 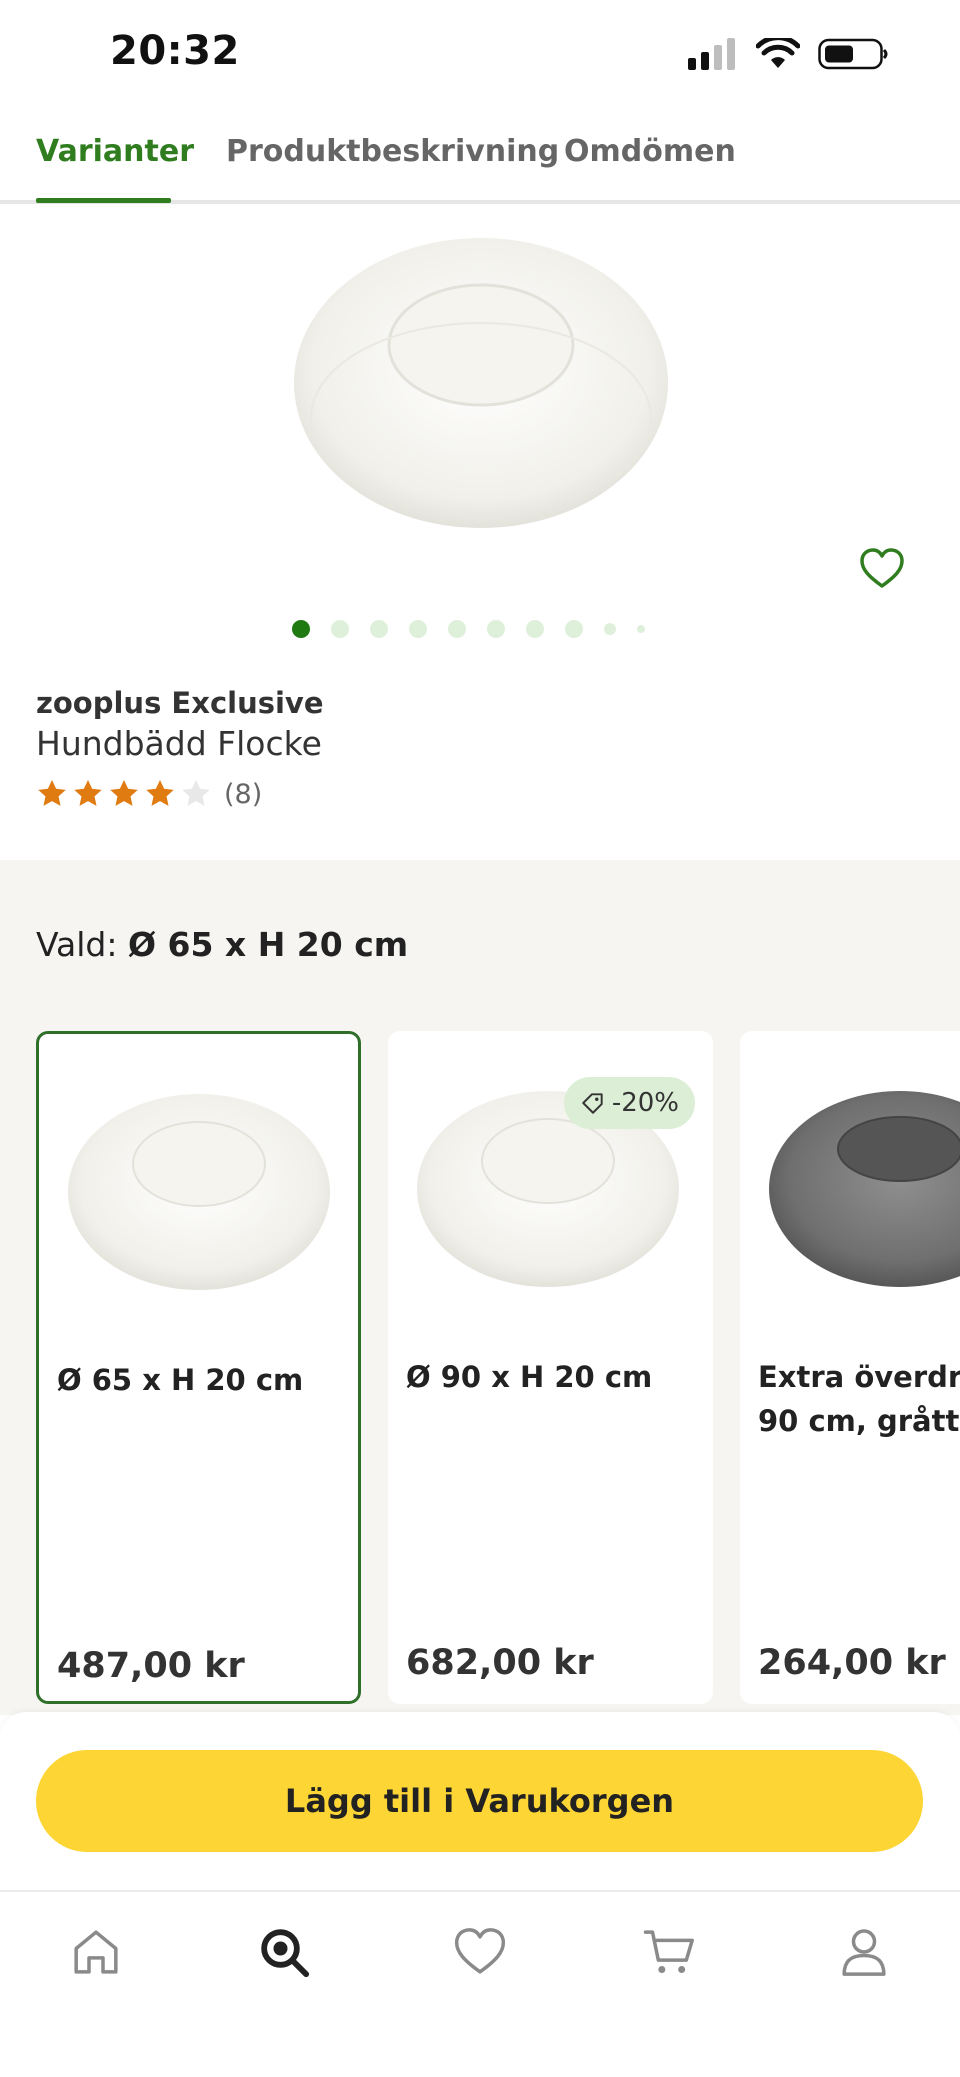 I want to click on tag-icon, so click(x=592, y=1103).